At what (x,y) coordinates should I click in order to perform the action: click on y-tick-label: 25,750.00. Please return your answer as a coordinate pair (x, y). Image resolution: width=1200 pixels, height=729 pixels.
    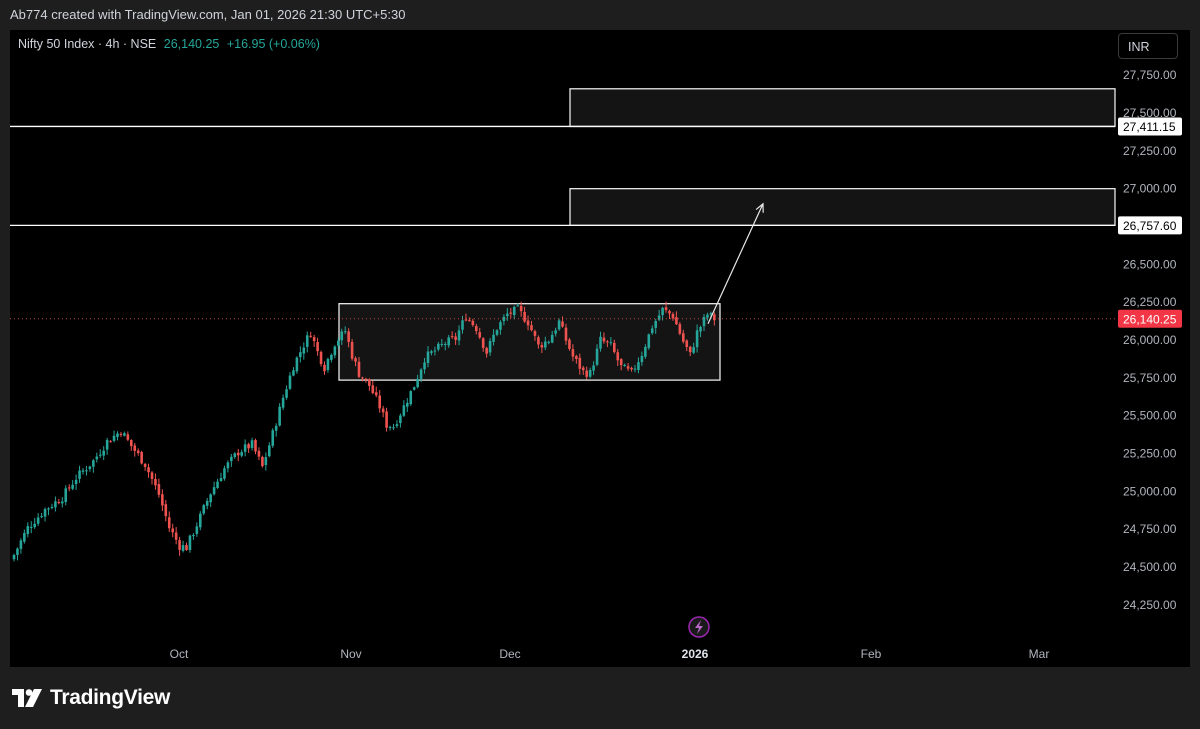
    Looking at the image, I should click on (1150, 378).